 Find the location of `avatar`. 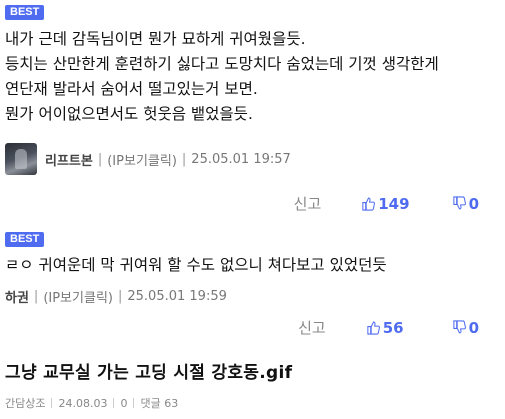

avatar is located at coordinates (21, 159).